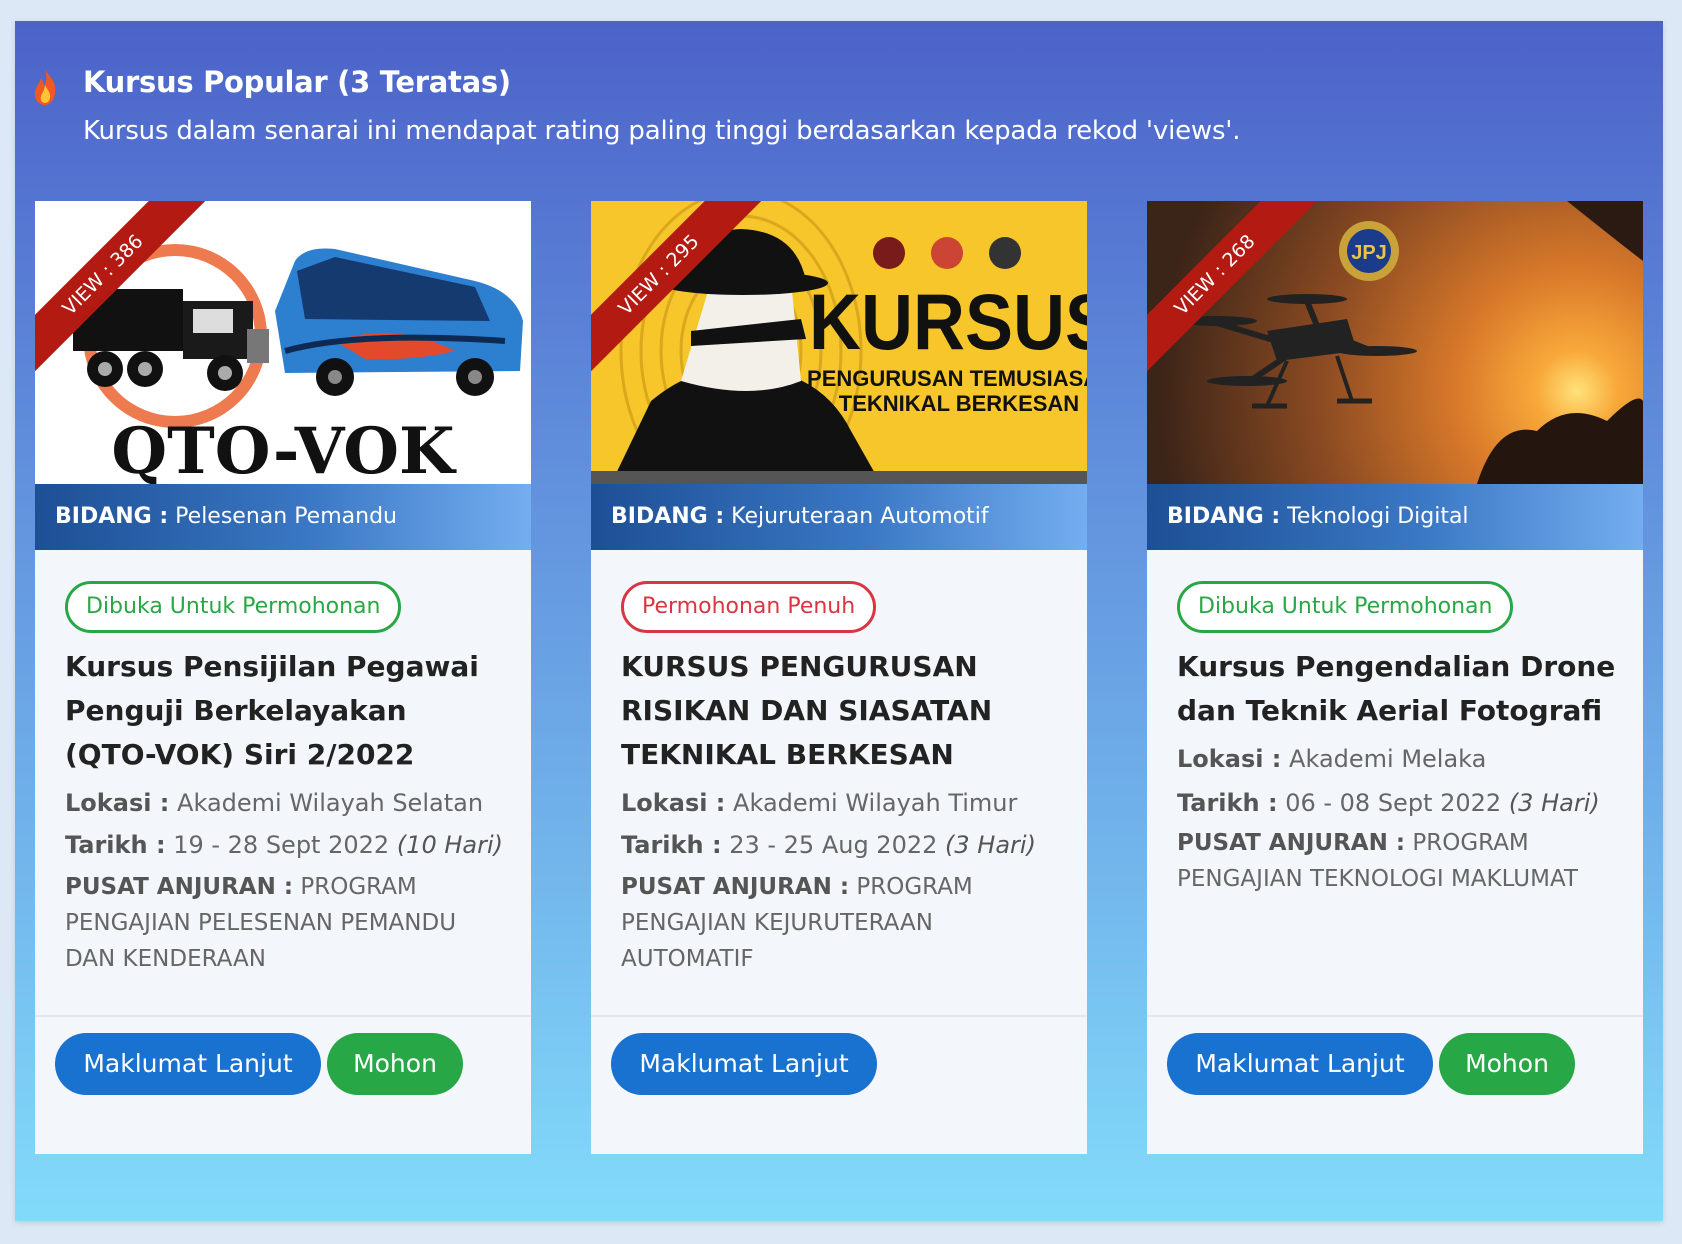 The height and width of the screenshot is (1244, 1682). I want to click on bidang-bar: BIDANG : Kejuruteraan Automotif, so click(839, 517).